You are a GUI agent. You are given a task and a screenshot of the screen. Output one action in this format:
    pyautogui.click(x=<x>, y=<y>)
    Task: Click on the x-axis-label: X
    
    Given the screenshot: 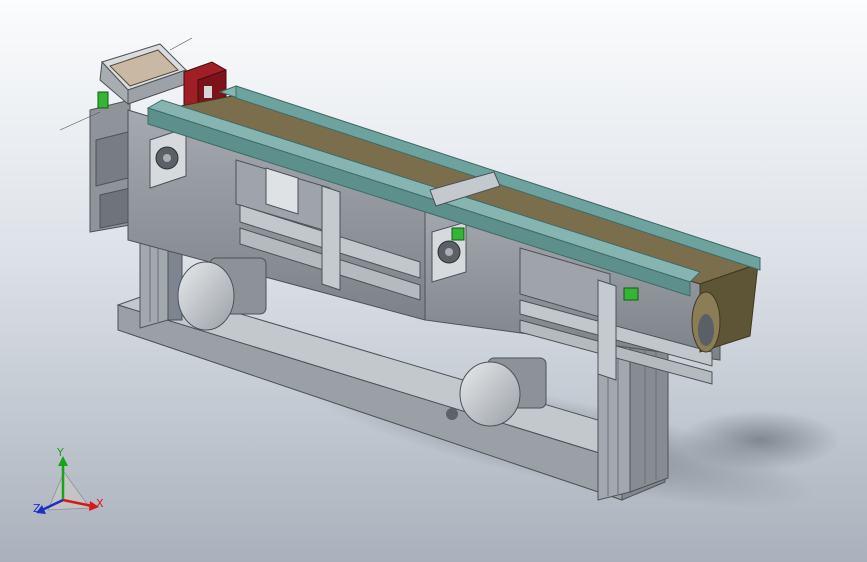 What is the action you would take?
    pyautogui.click(x=100, y=503)
    